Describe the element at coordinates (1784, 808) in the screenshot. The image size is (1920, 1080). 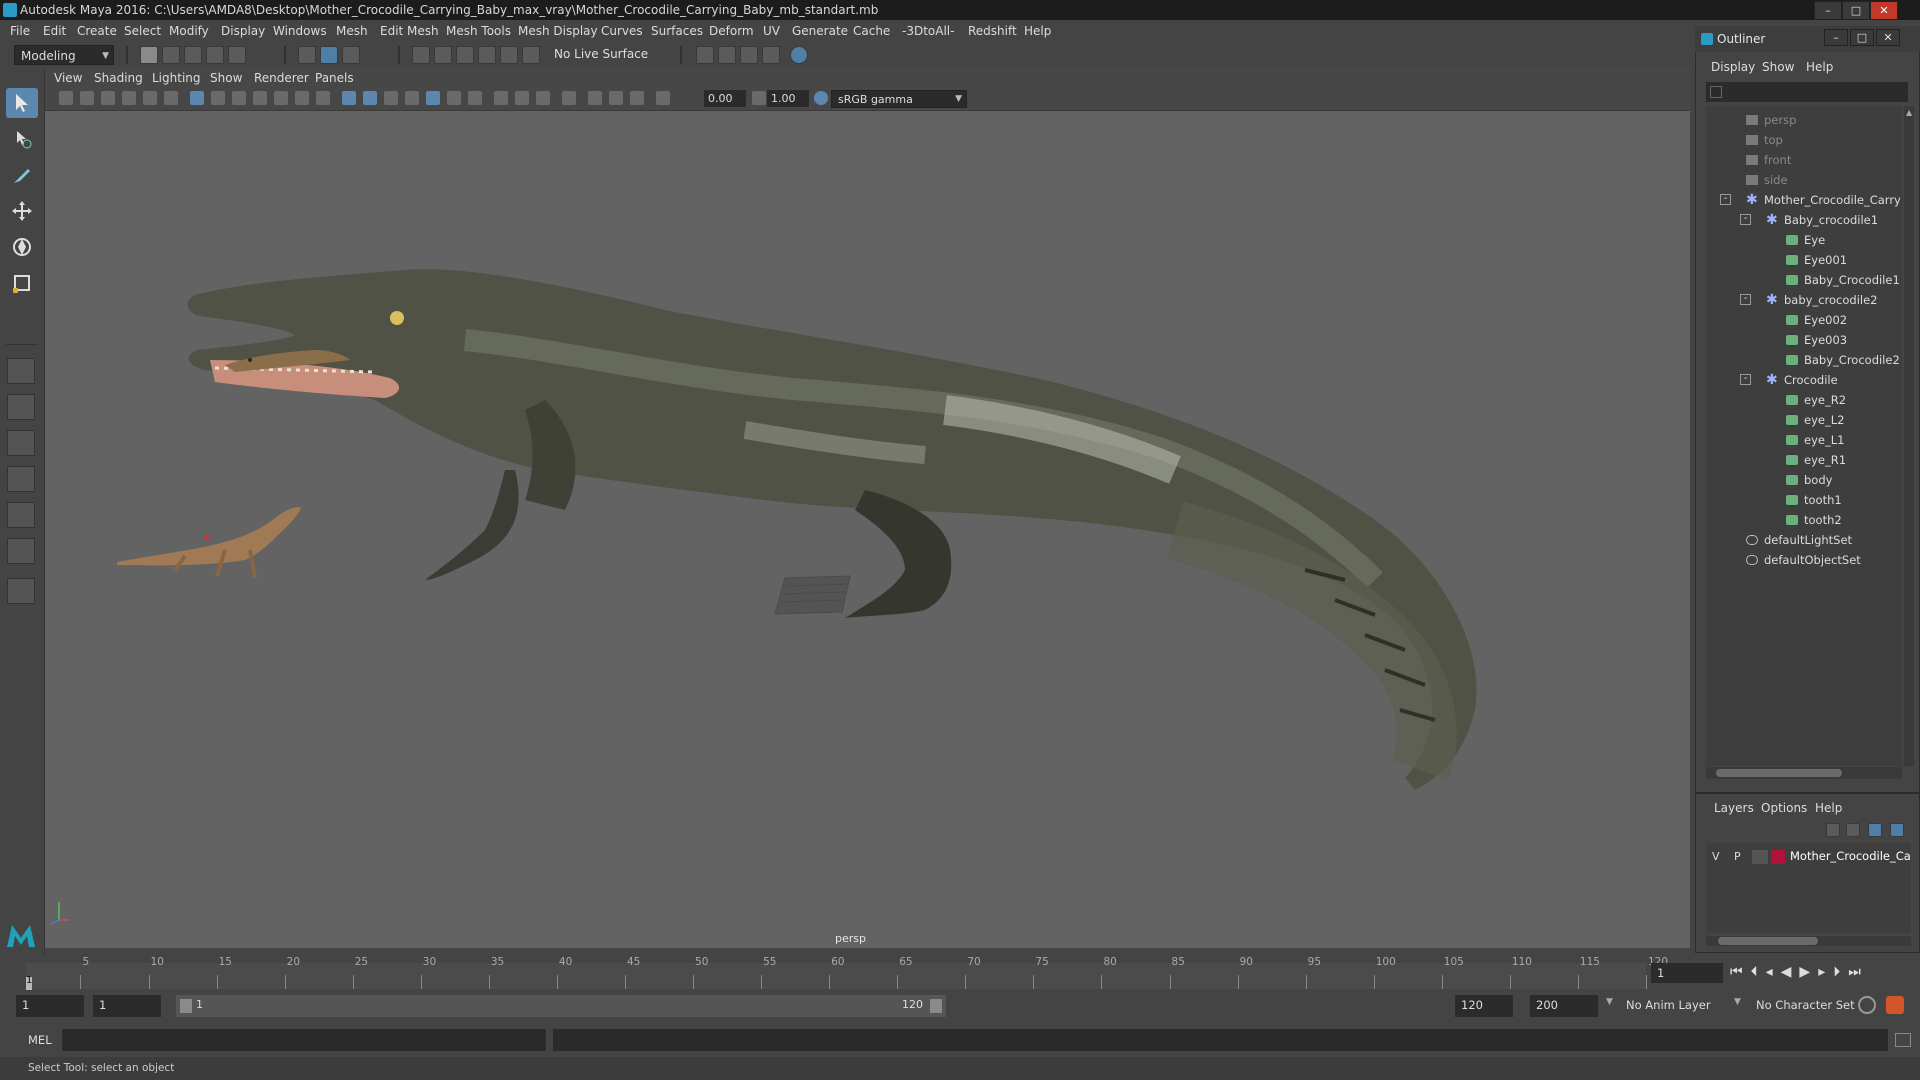
I see `layers-menu-options: Options` at that location.